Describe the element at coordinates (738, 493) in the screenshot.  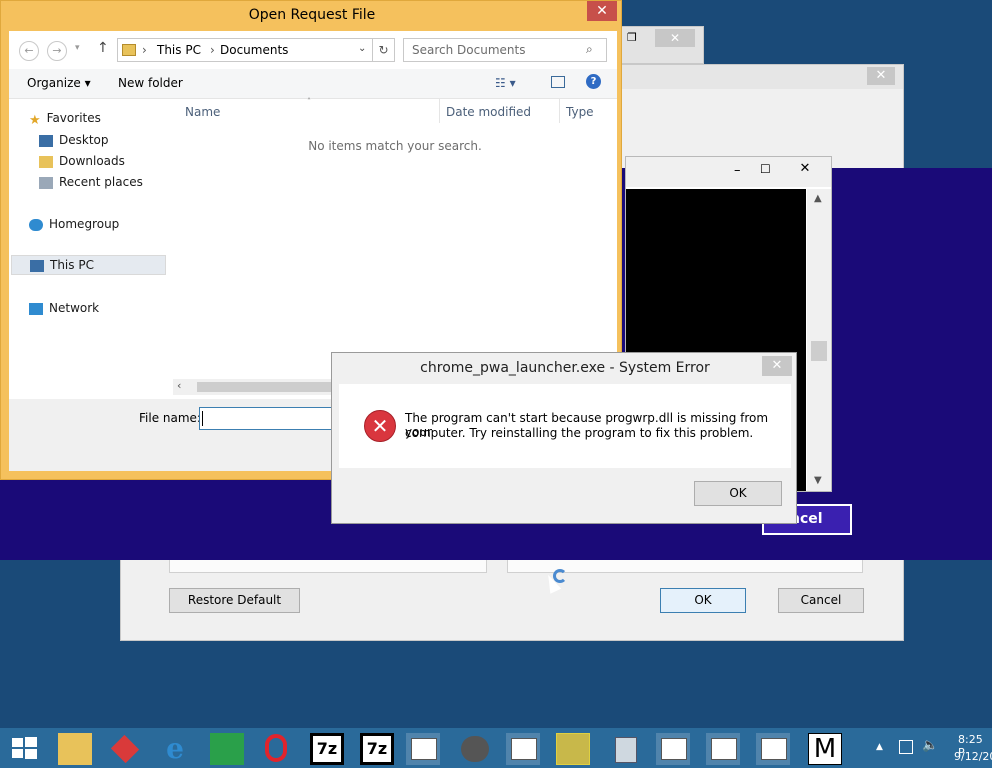
I see `error-ok-button: OK` at that location.